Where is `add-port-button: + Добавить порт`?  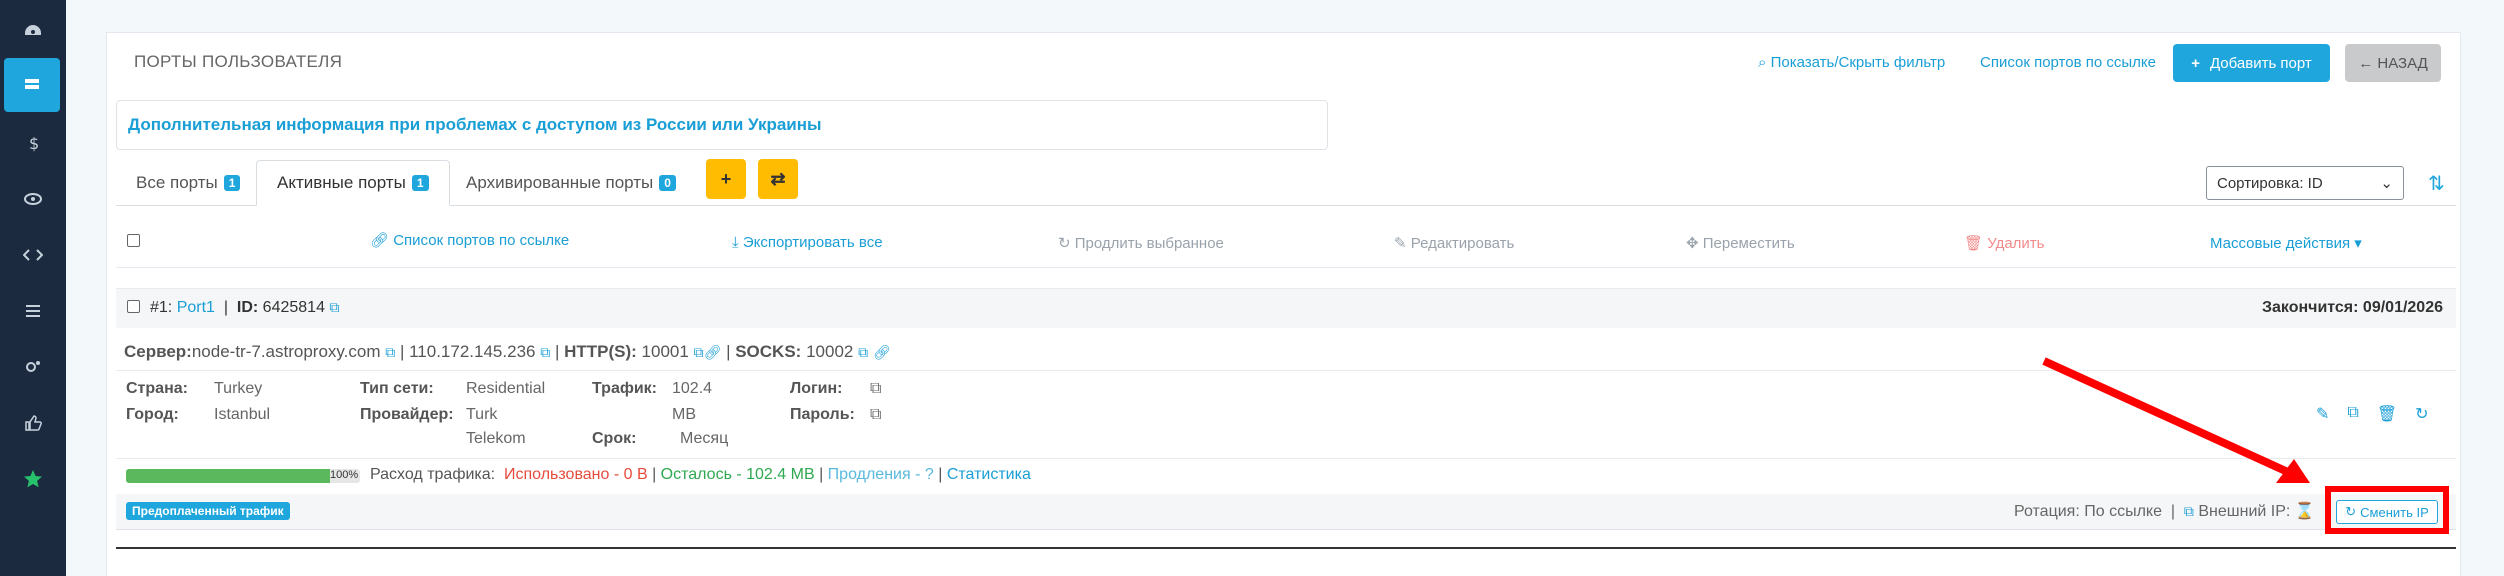
add-port-button: + Добавить порт is located at coordinates (2251, 63).